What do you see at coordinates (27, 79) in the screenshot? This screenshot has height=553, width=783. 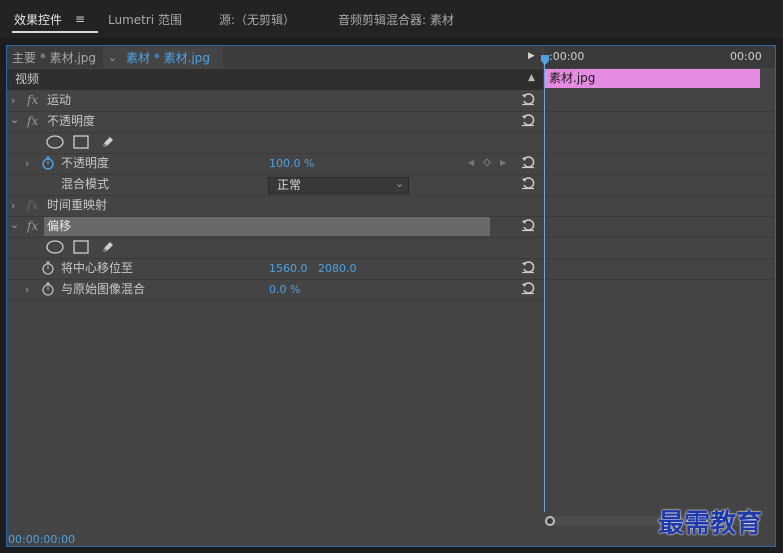 I see `section-video-label: 视频` at bounding box center [27, 79].